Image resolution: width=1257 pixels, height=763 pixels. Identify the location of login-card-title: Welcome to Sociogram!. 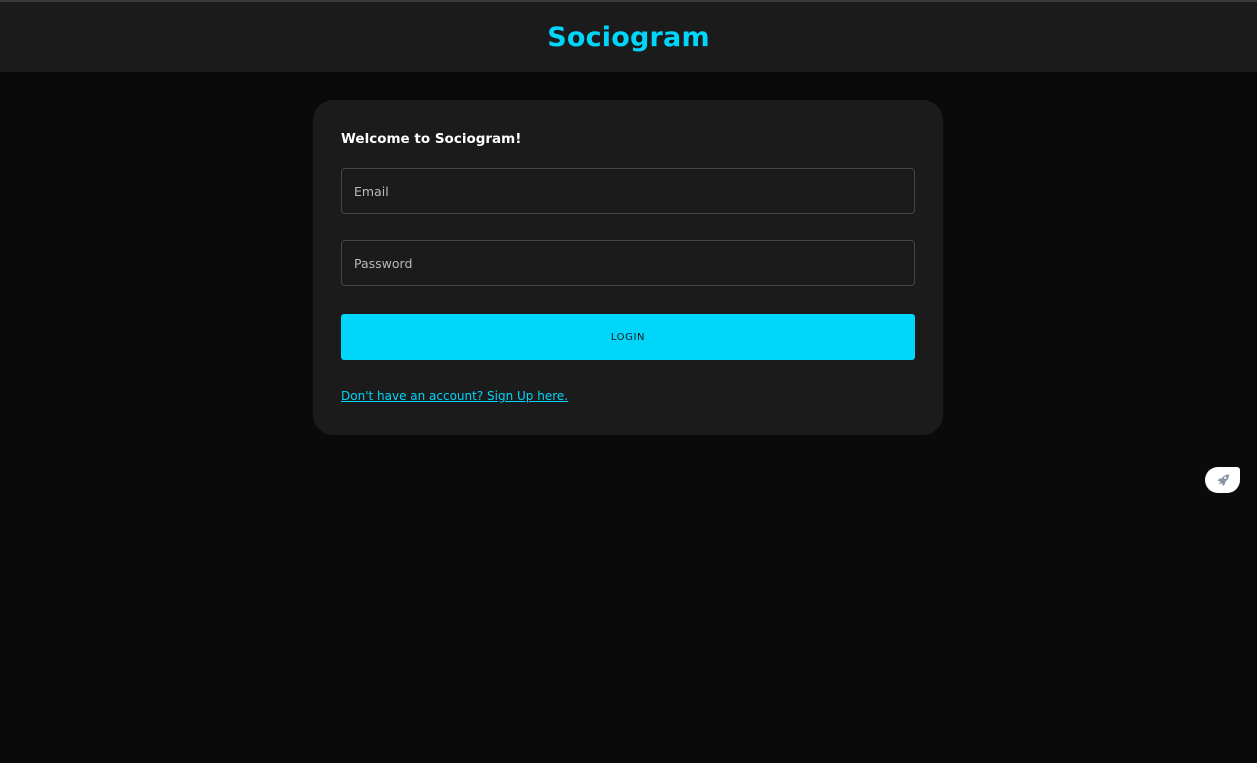
(431, 139).